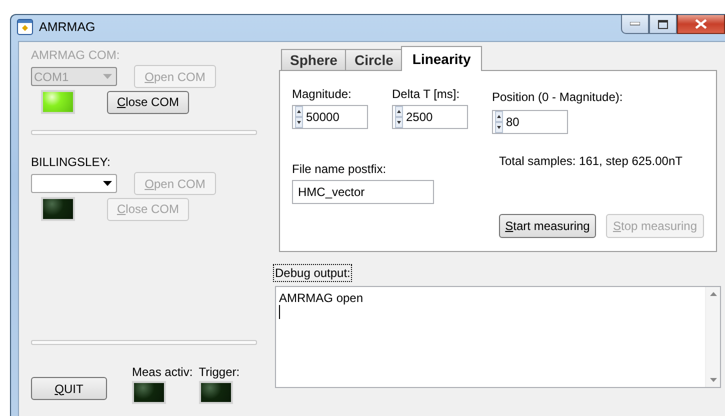  What do you see at coordinates (426, 94) in the screenshot?
I see `field-label: Delta T [ms]:` at bounding box center [426, 94].